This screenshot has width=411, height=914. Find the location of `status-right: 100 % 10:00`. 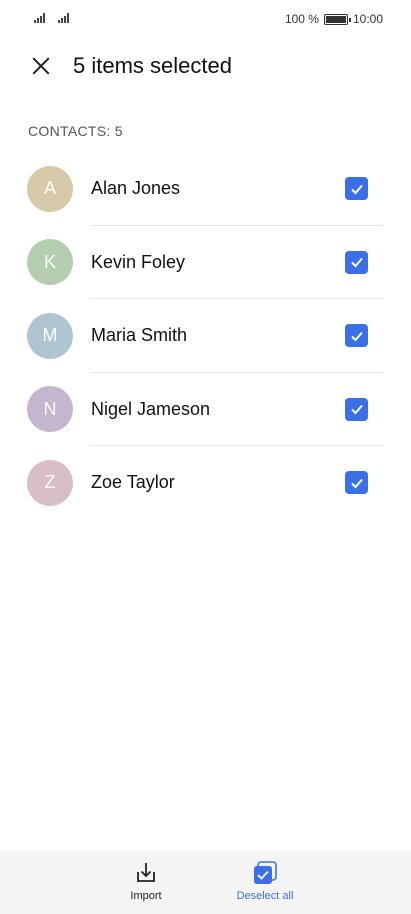

status-right: 100 % 10:00 is located at coordinates (334, 19).